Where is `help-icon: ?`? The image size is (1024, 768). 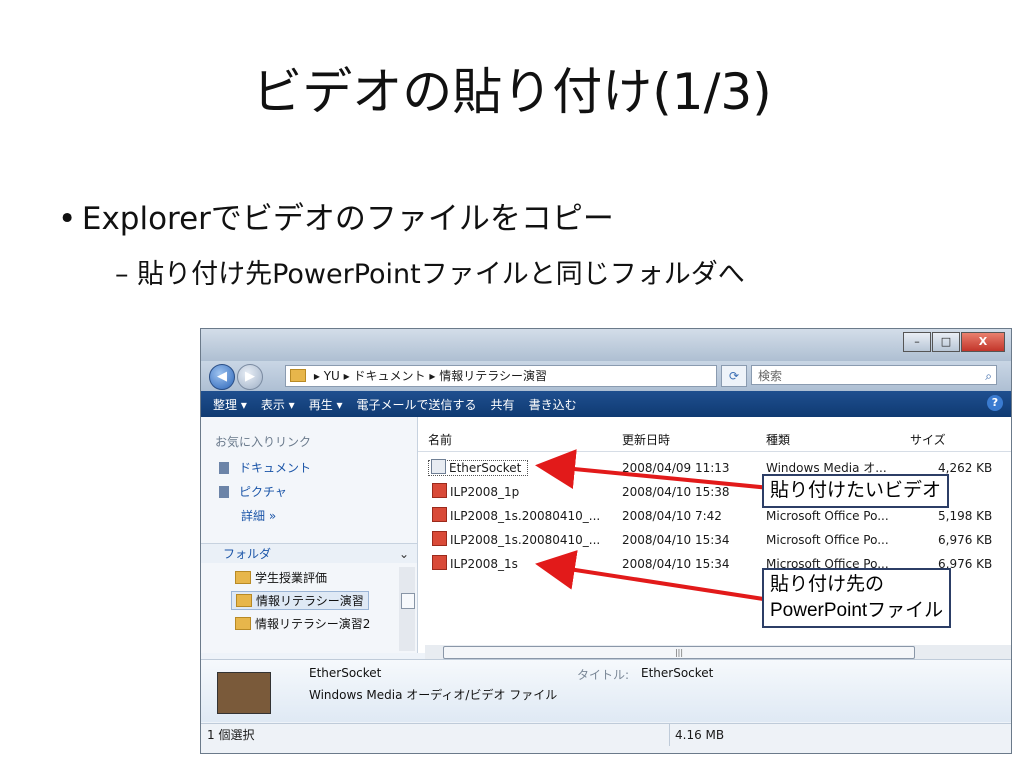
help-icon: ? is located at coordinates (995, 403).